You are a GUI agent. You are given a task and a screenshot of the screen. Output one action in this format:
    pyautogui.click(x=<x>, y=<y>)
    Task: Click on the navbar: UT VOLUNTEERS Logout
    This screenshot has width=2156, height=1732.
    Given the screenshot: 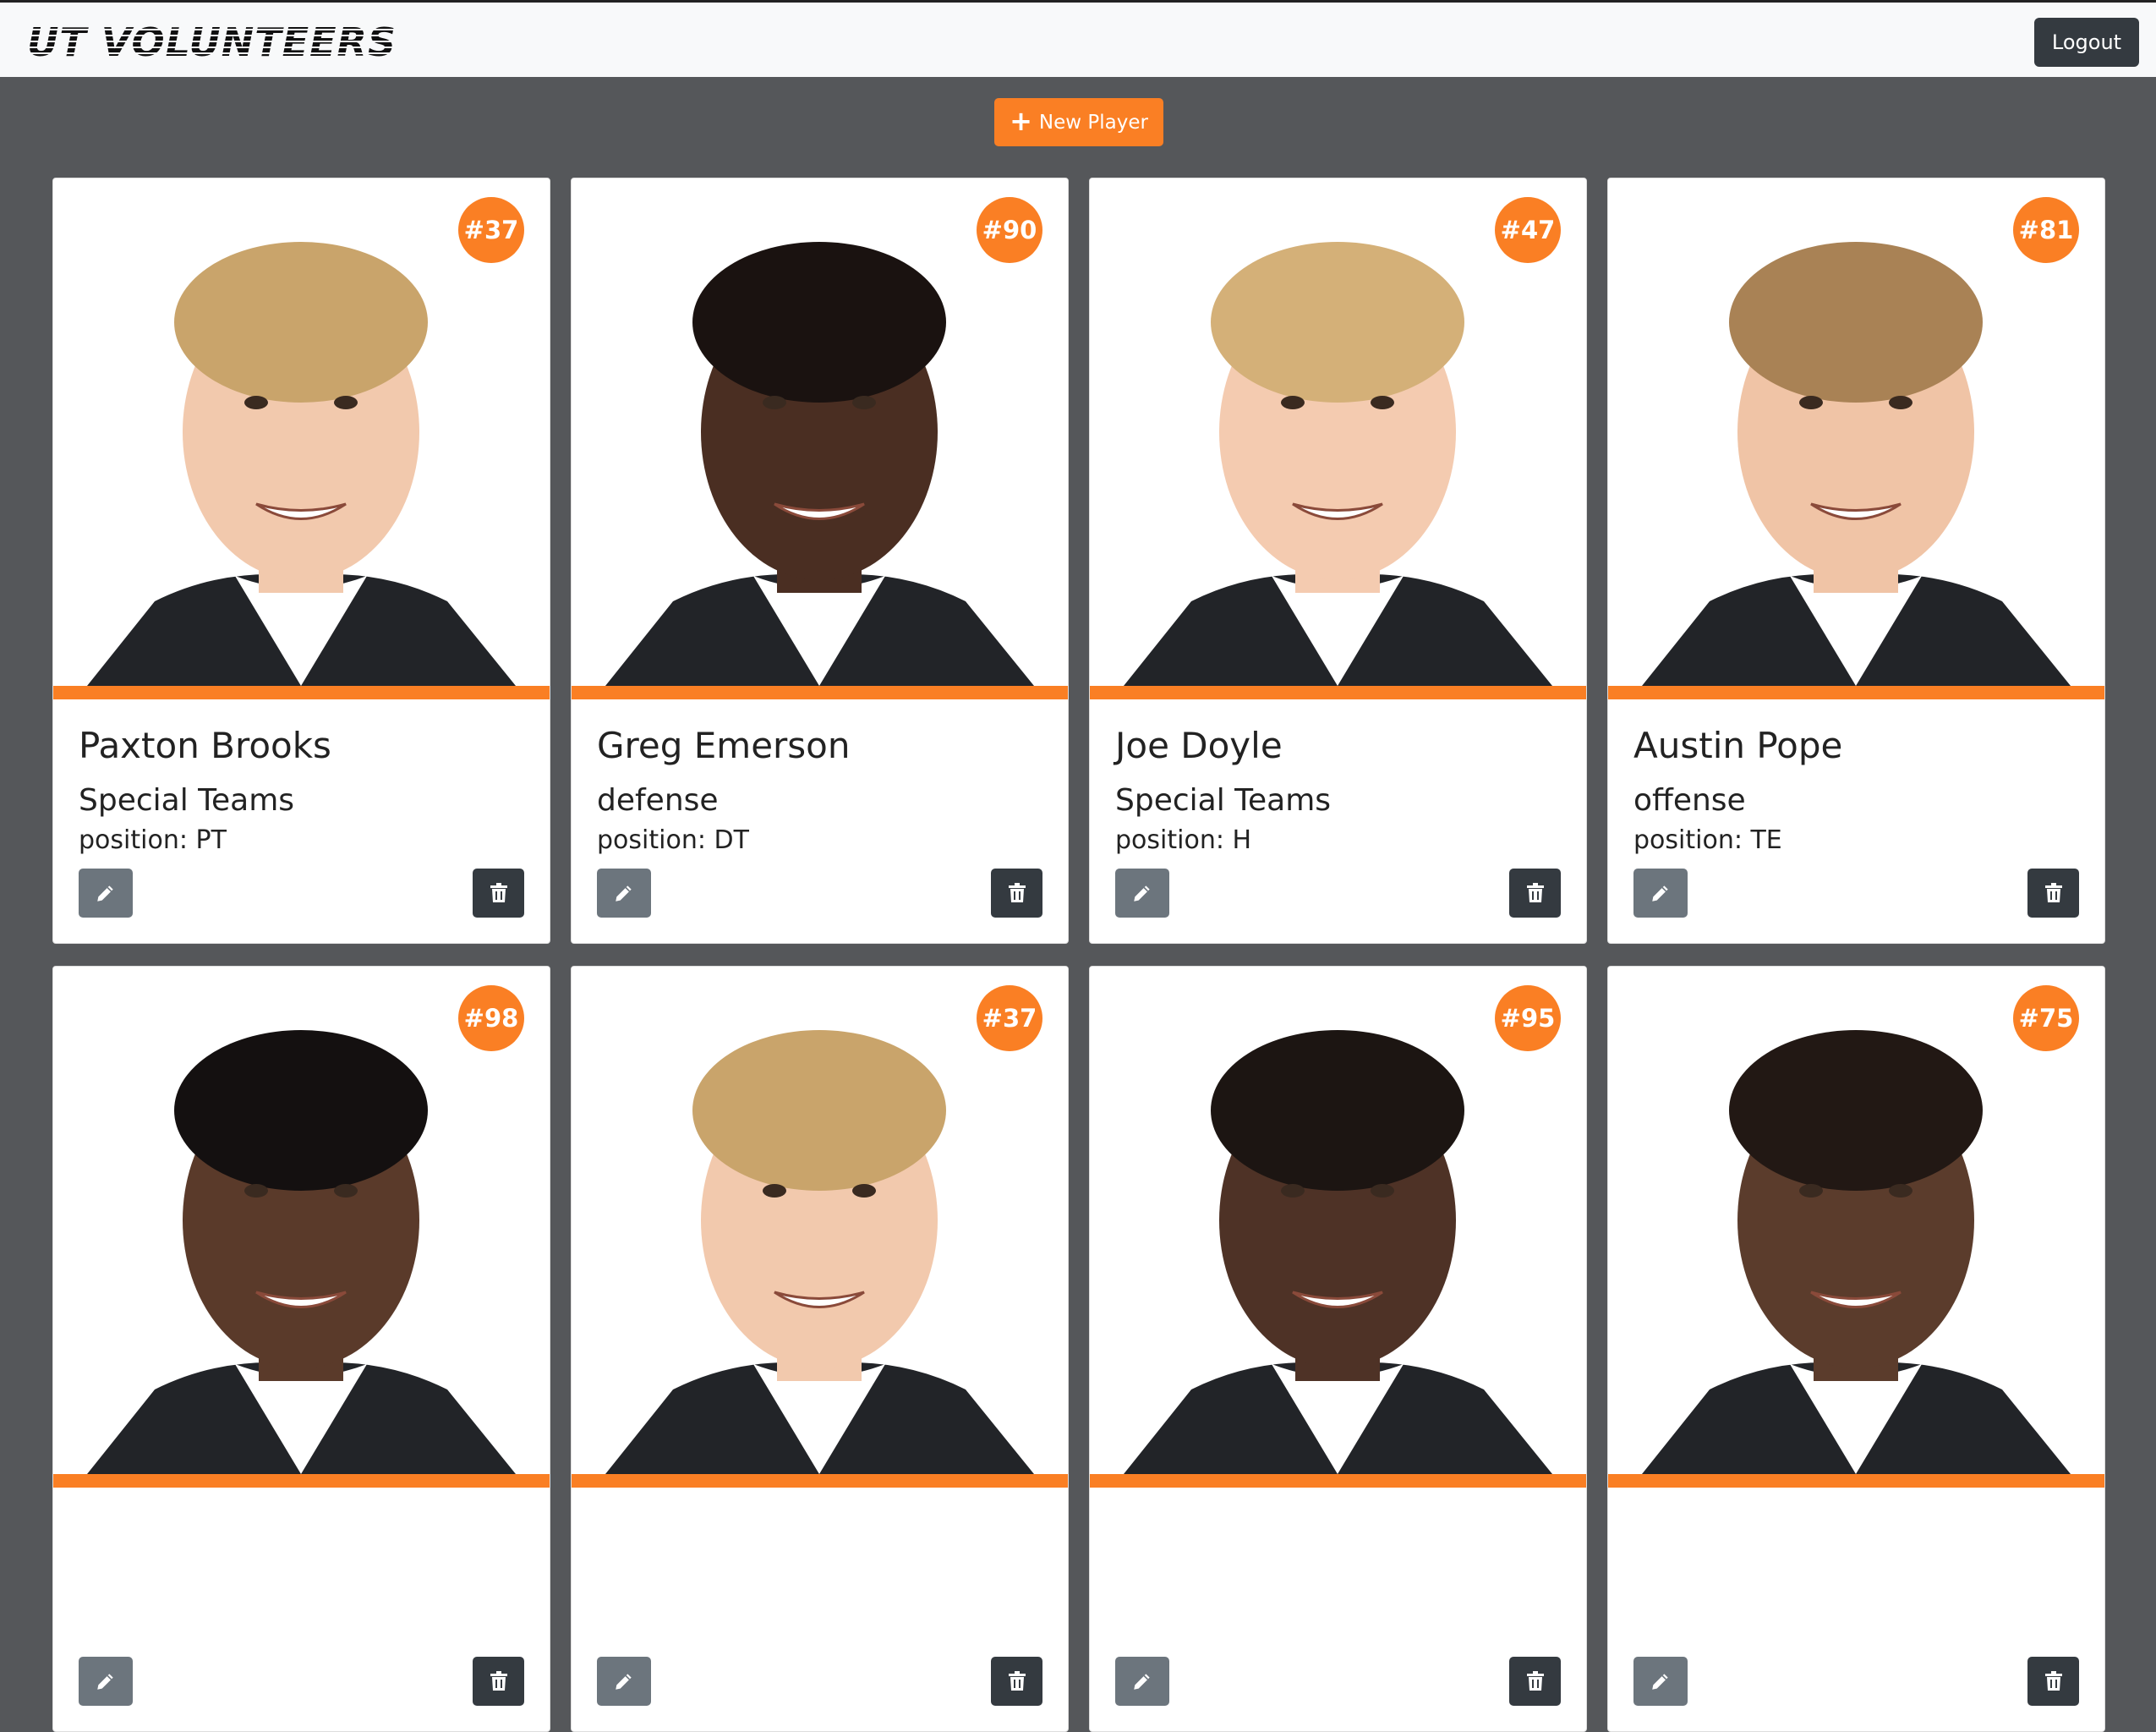 What is the action you would take?
    pyautogui.click(x=1078, y=38)
    